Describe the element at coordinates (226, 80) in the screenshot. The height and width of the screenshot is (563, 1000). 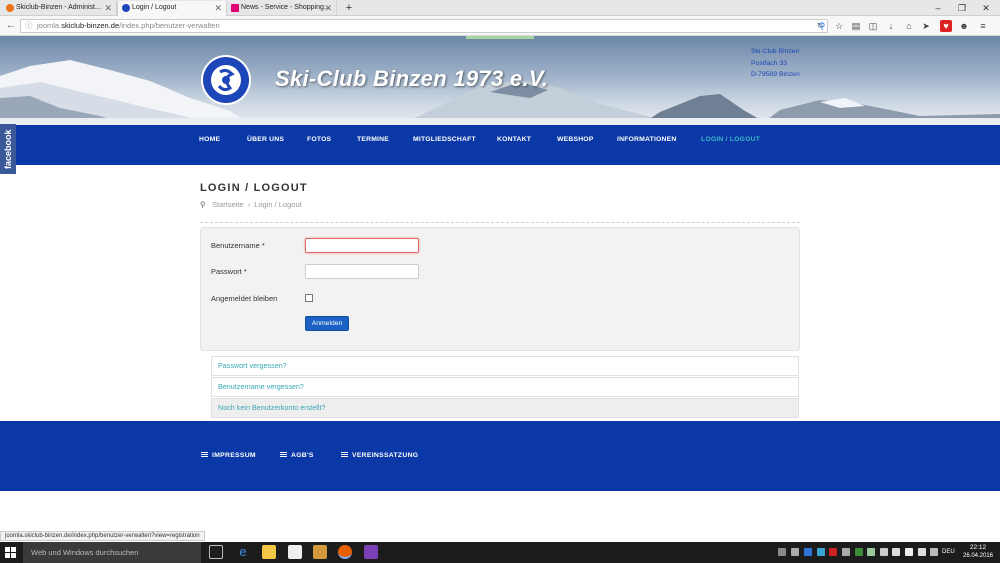
I see `club-logo` at that location.